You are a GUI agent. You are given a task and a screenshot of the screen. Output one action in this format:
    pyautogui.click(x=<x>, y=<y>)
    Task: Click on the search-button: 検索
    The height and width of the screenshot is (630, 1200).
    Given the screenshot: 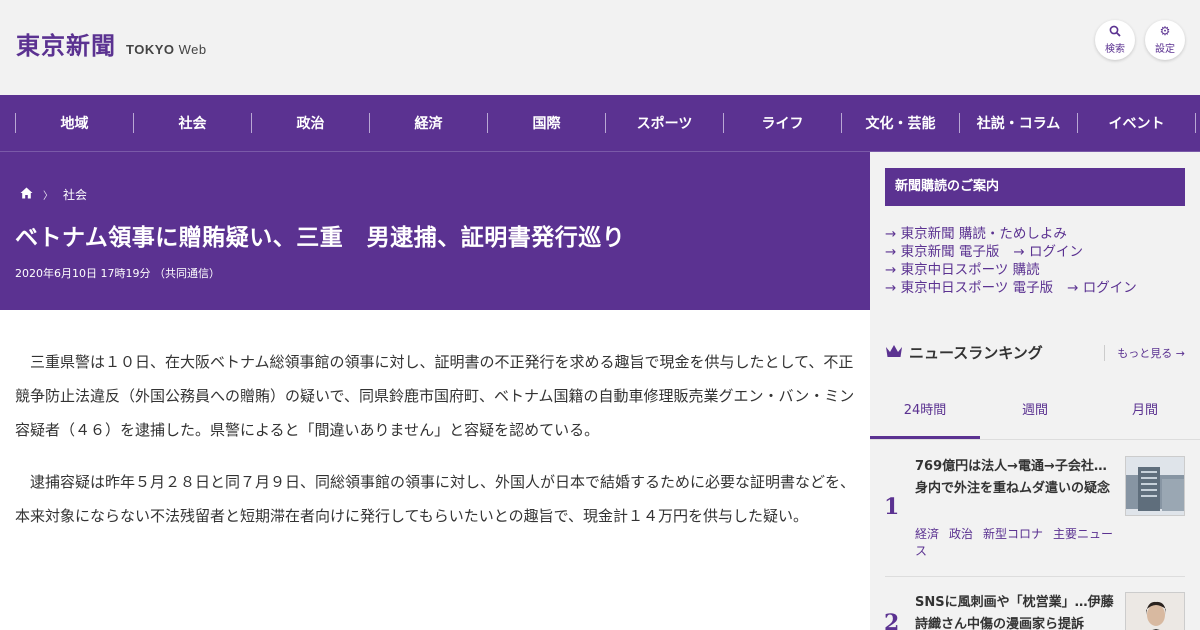 What is the action you would take?
    pyautogui.click(x=1115, y=40)
    